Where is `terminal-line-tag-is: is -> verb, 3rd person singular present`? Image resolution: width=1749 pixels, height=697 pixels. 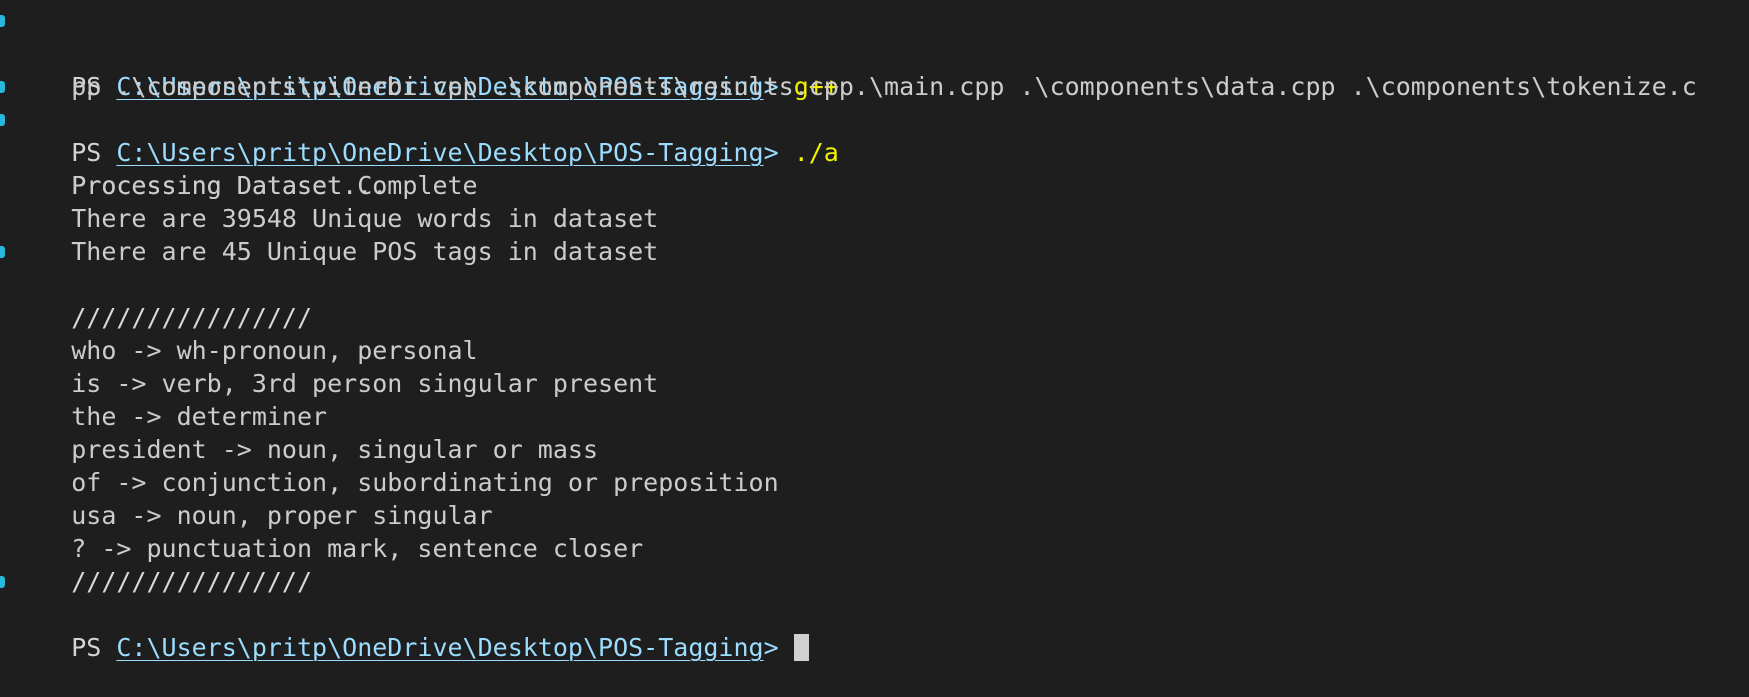
terminal-line-tag-is: is -> verb, 3rd person singular present is located at coordinates (874, 366).